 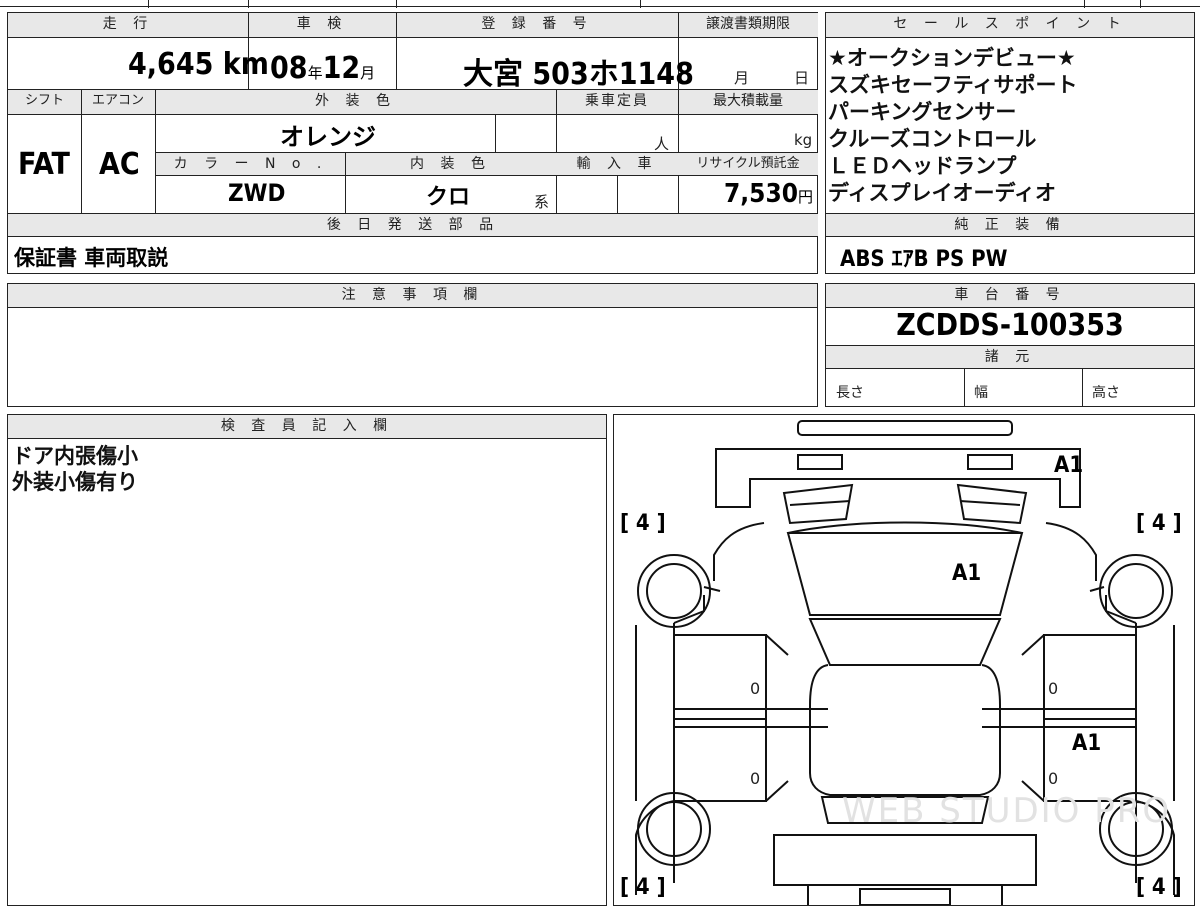 I want to click on color-no-value: ZWD, so click(x=257, y=193).